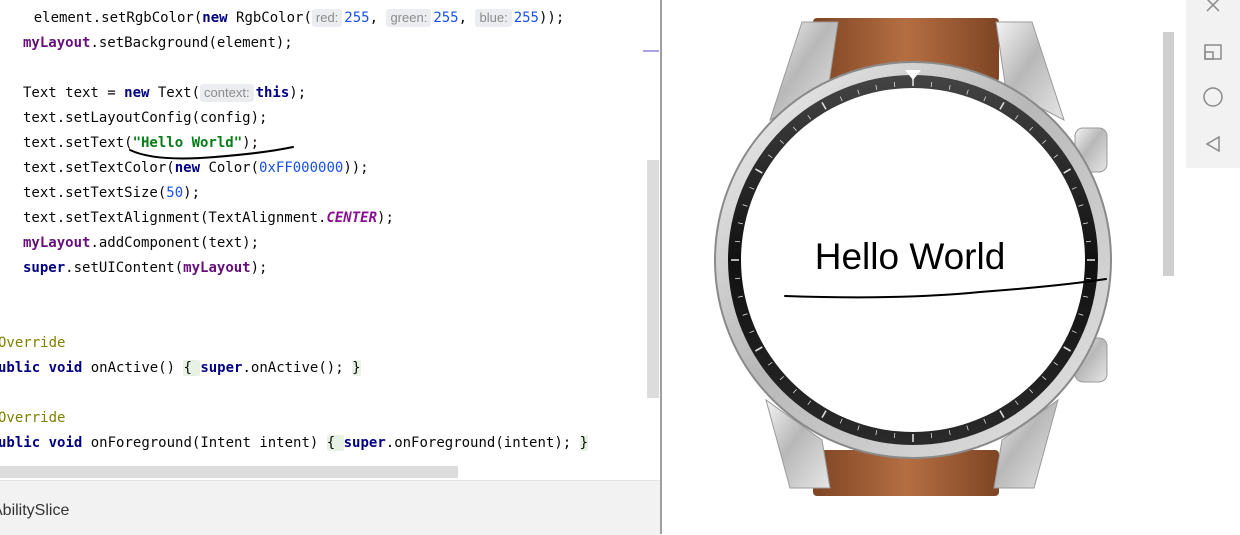 This screenshot has height=535, width=1240. I want to click on editor-vertical-scrollbar, so click(653, 279).